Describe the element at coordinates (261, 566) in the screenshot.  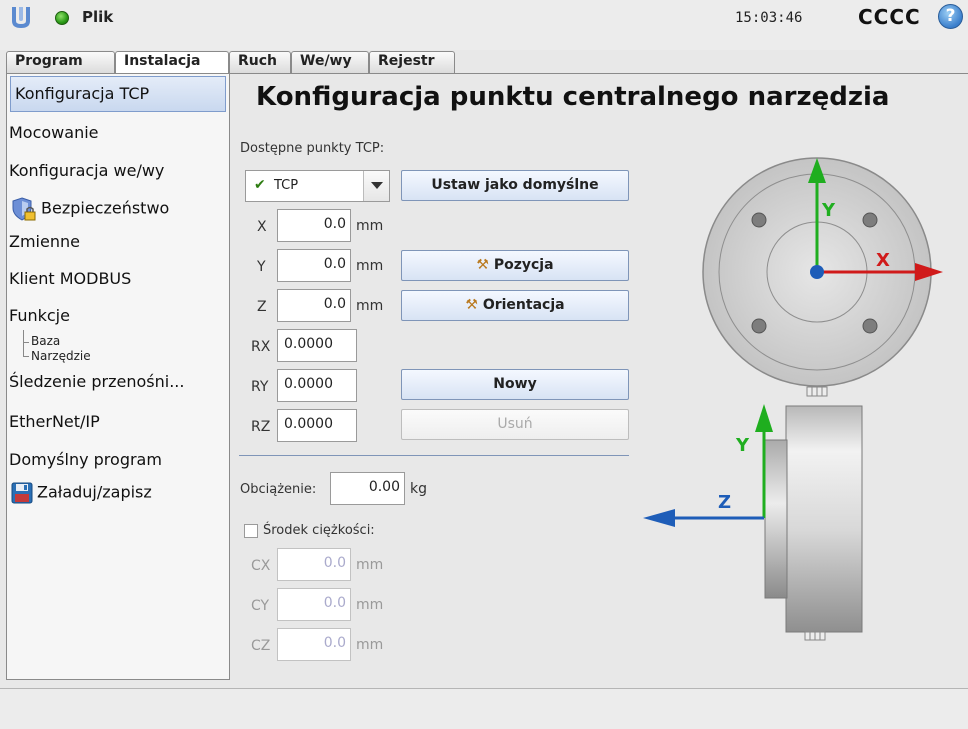
I see `coord-label-cx: CX` at that location.